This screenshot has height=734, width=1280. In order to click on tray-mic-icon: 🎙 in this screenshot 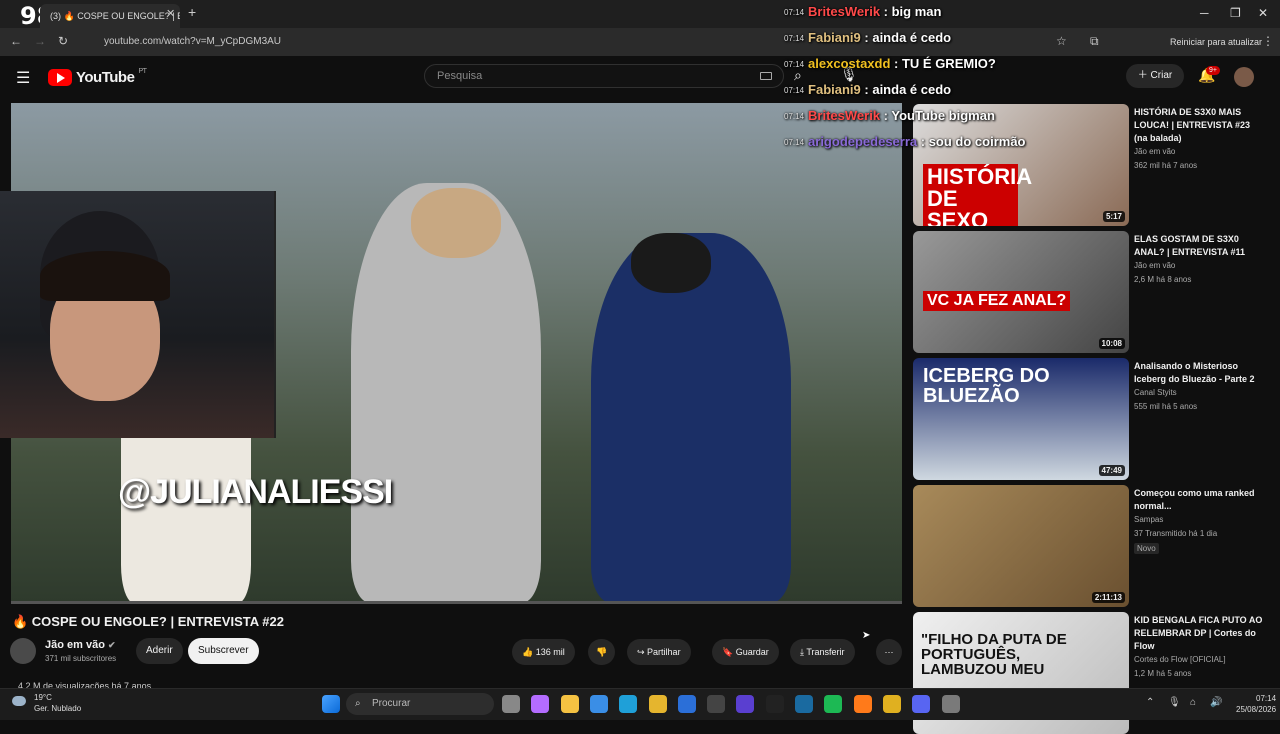, I will do `click(1174, 702)`.